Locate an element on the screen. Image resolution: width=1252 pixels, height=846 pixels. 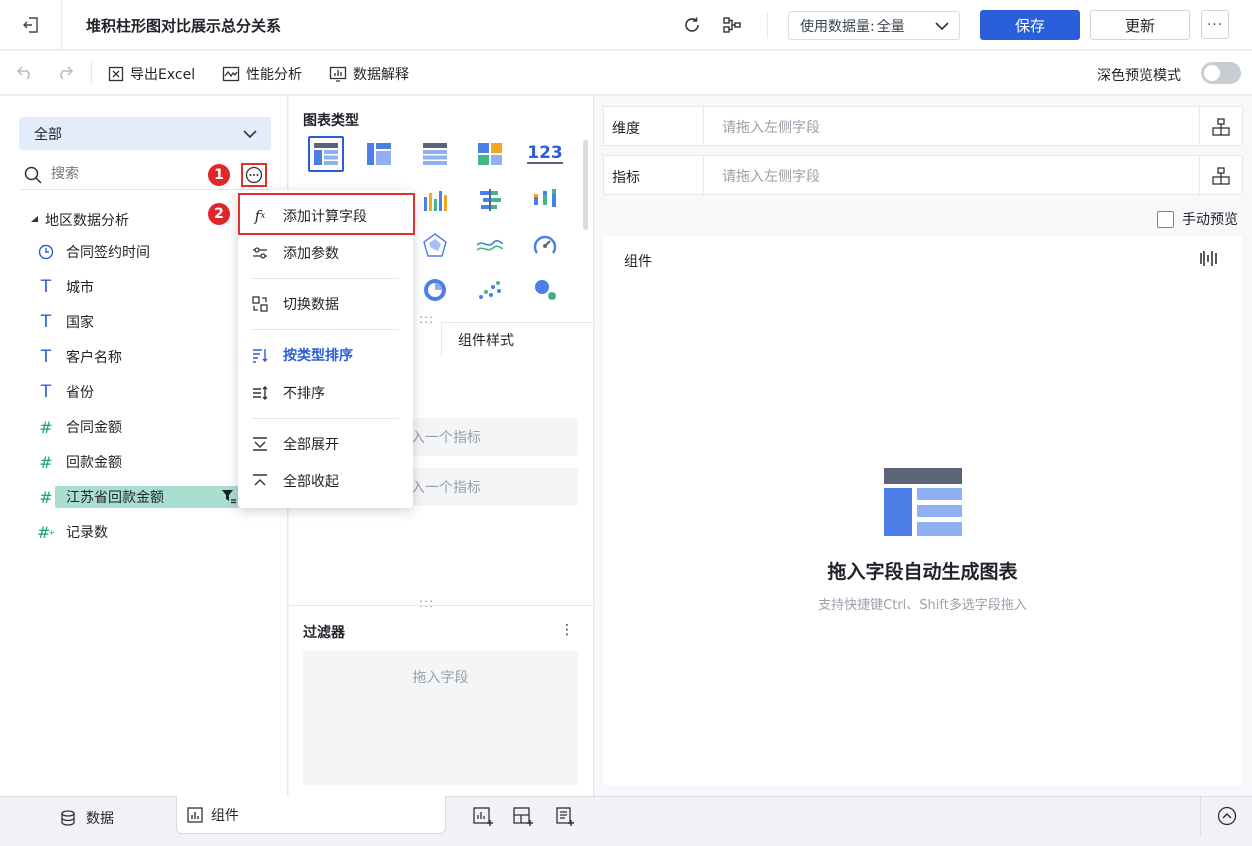
scatter-chart-option is located at coordinates (490, 290).